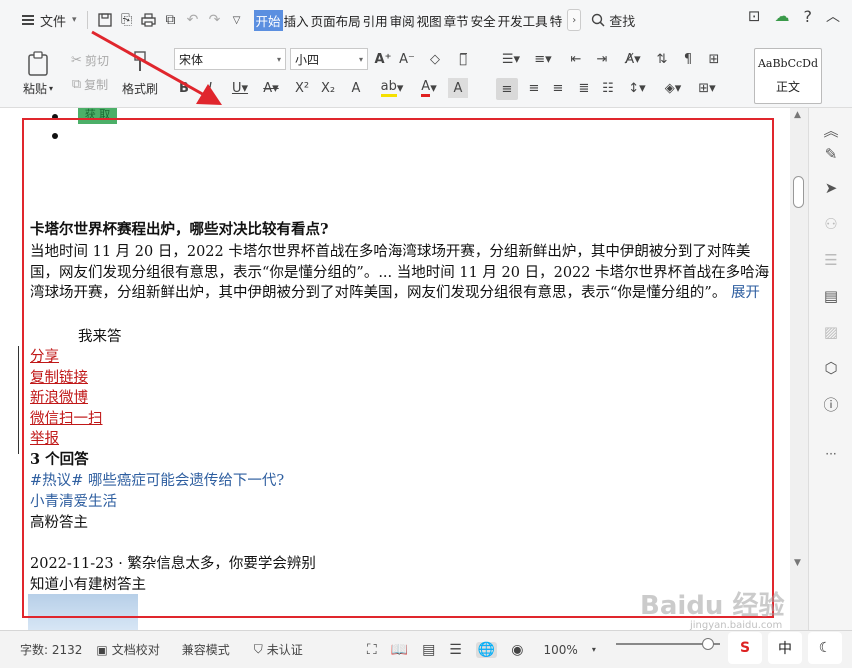  I want to click on output-pdf-icon: ⎘, so click(127, 20).